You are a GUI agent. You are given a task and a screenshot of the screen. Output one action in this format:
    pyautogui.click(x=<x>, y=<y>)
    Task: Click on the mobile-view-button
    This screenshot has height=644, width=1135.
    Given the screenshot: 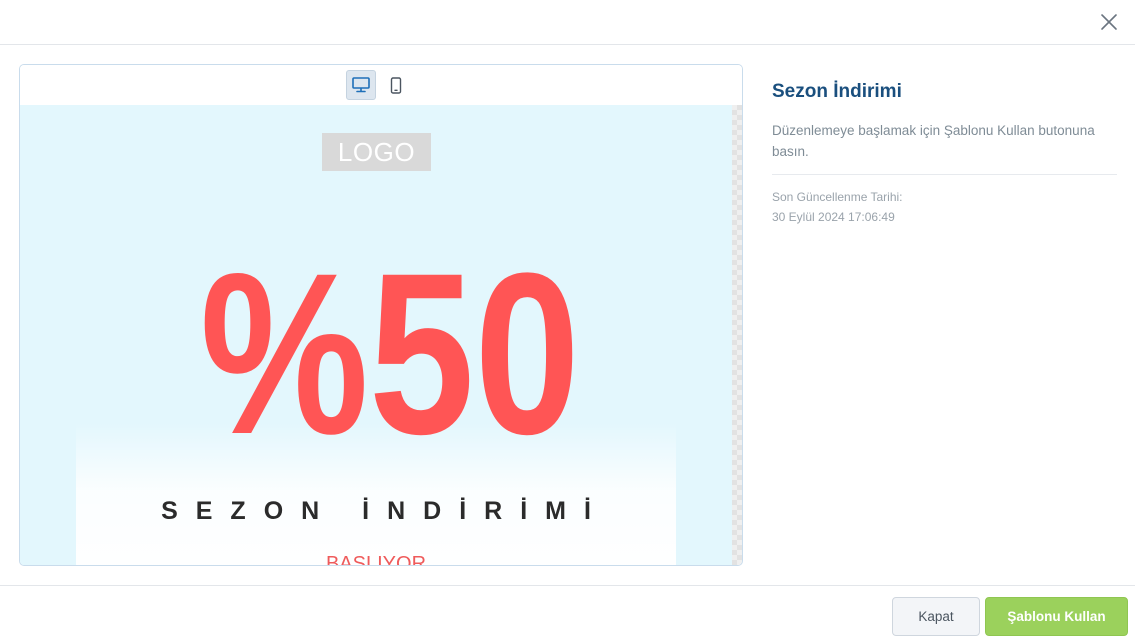 What is the action you would take?
    pyautogui.click(x=396, y=85)
    